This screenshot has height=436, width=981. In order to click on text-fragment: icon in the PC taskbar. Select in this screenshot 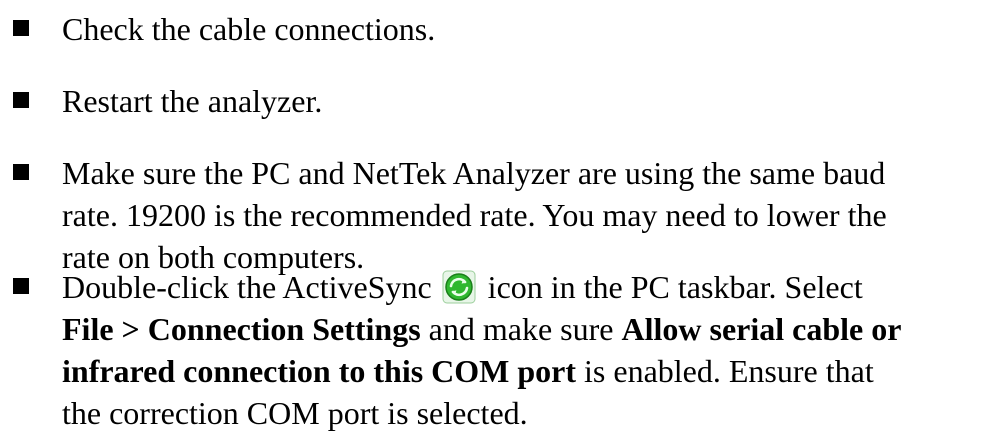, I will do `click(675, 287)`.